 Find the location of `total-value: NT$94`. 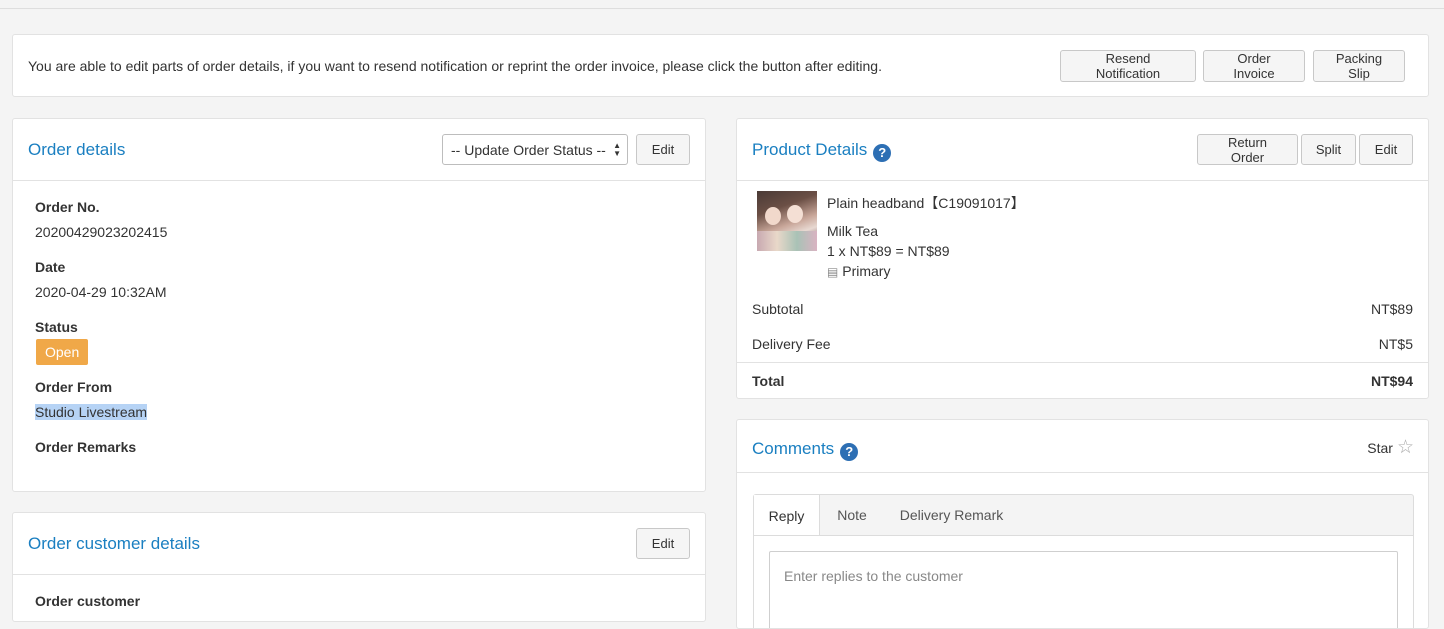

total-value: NT$94 is located at coordinates (1391, 381).